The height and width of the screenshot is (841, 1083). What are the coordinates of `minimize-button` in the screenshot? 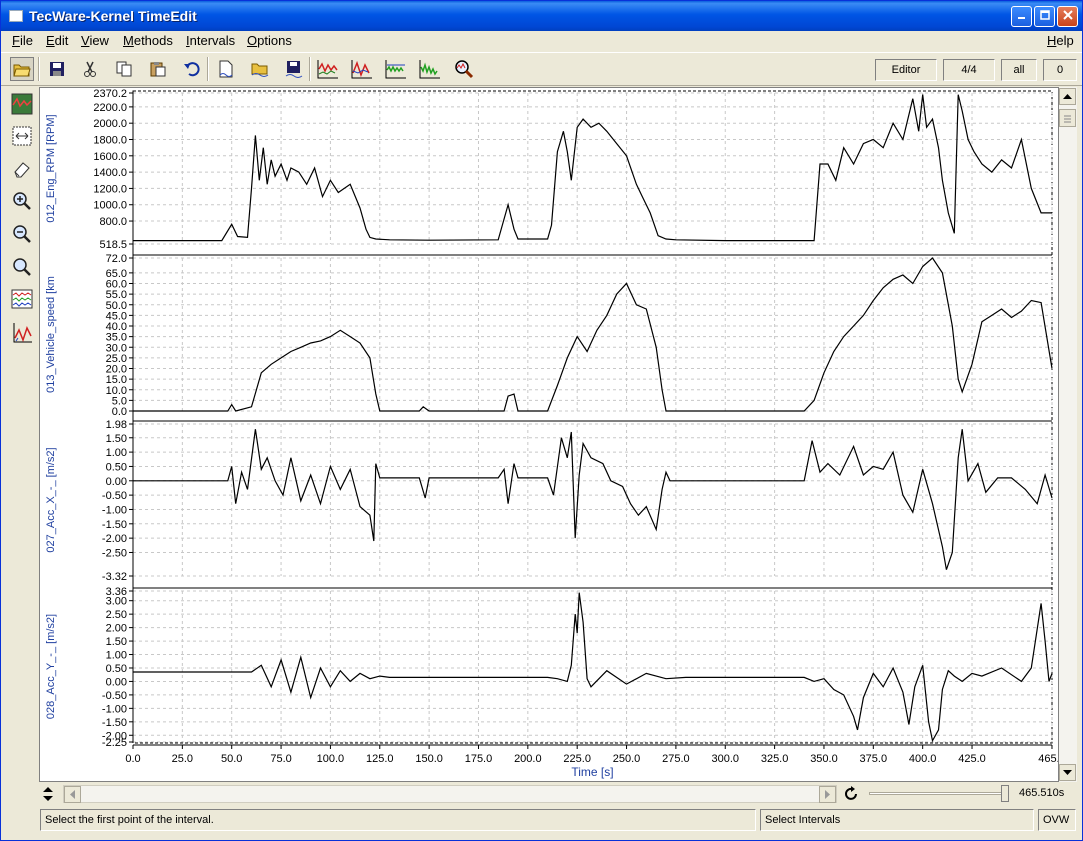 It's located at (1021, 16).